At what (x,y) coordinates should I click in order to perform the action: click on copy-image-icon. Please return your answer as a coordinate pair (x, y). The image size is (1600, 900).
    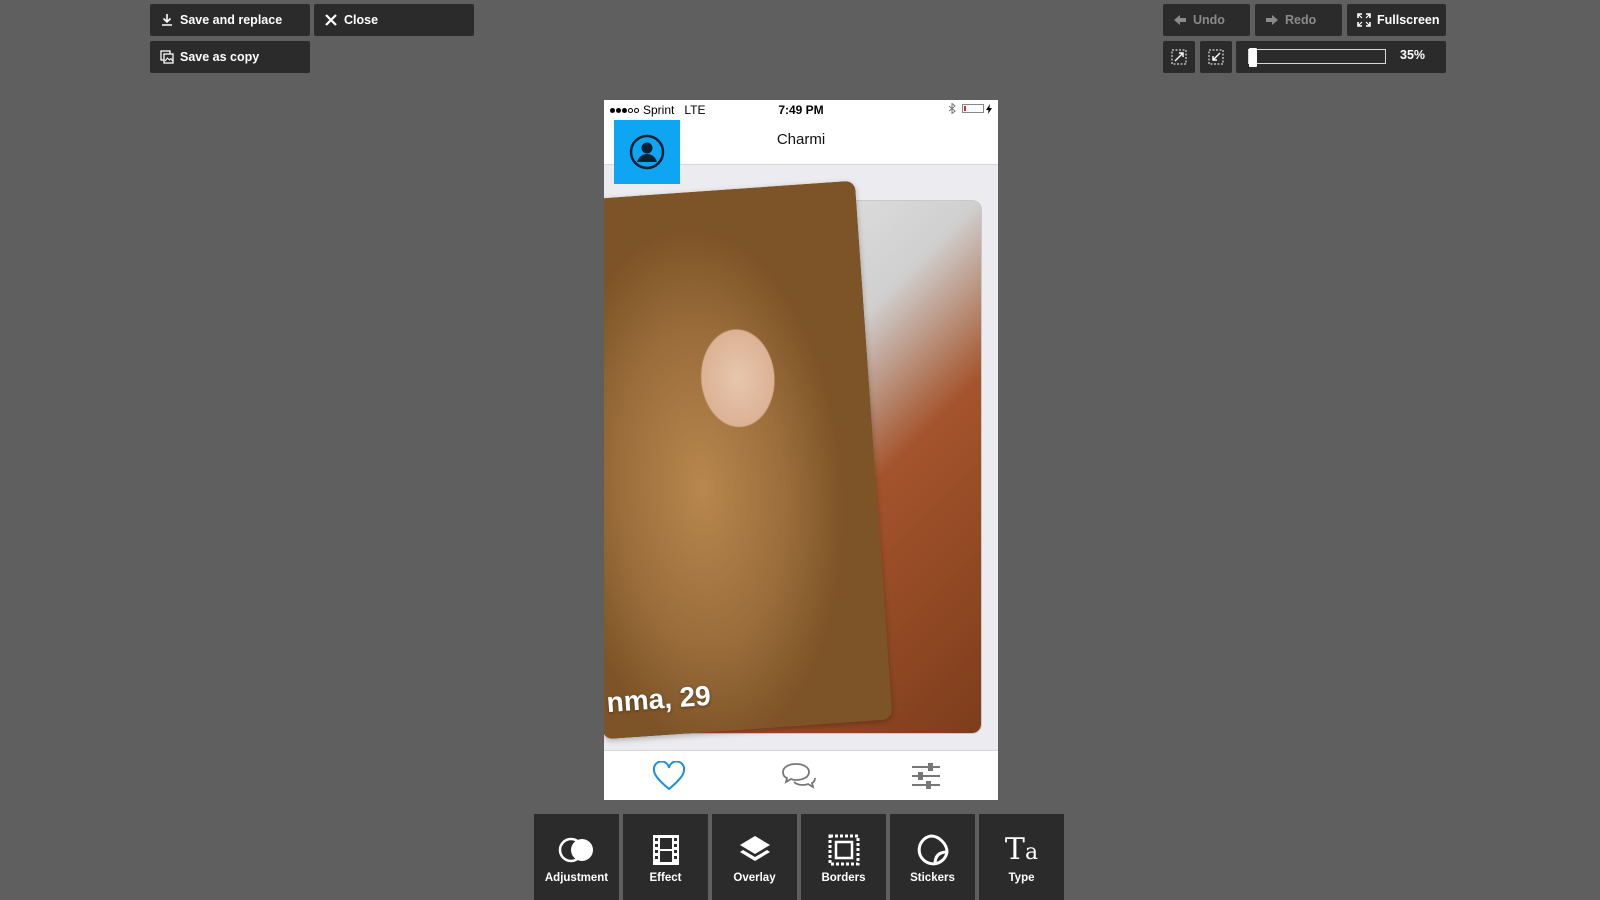
    Looking at the image, I should click on (167, 57).